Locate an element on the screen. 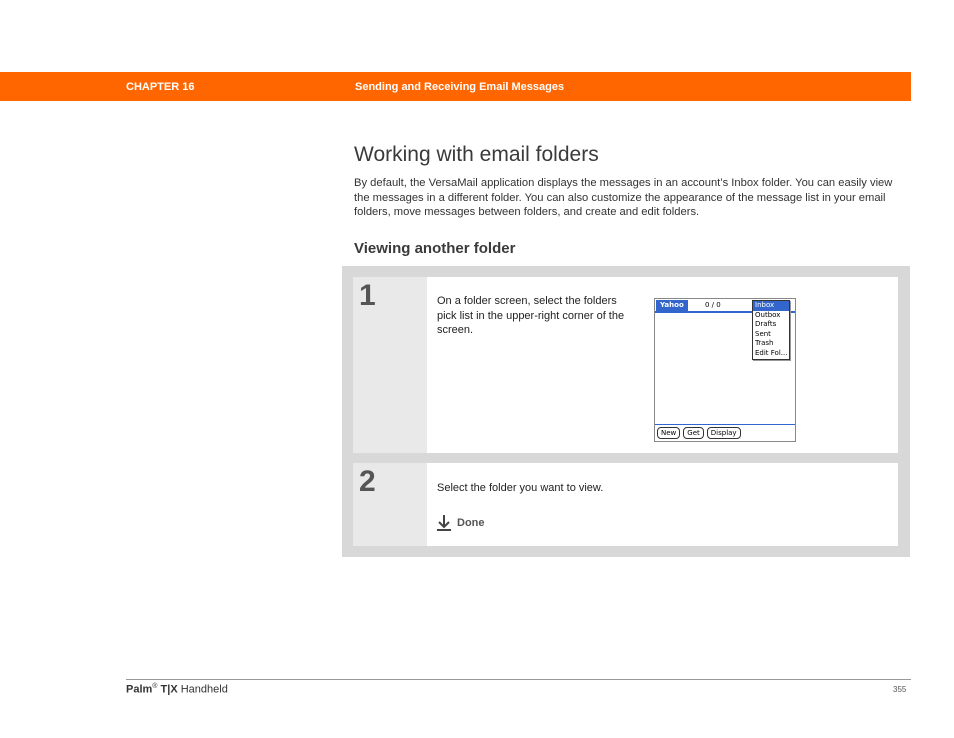  step-number-cell: 2 is located at coordinates (390, 504).